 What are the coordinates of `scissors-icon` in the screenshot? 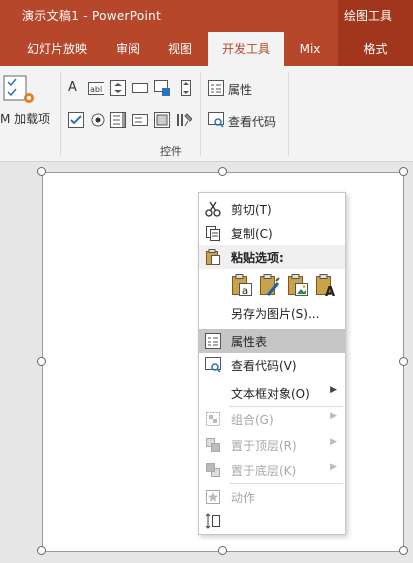 It's located at (213, 209).